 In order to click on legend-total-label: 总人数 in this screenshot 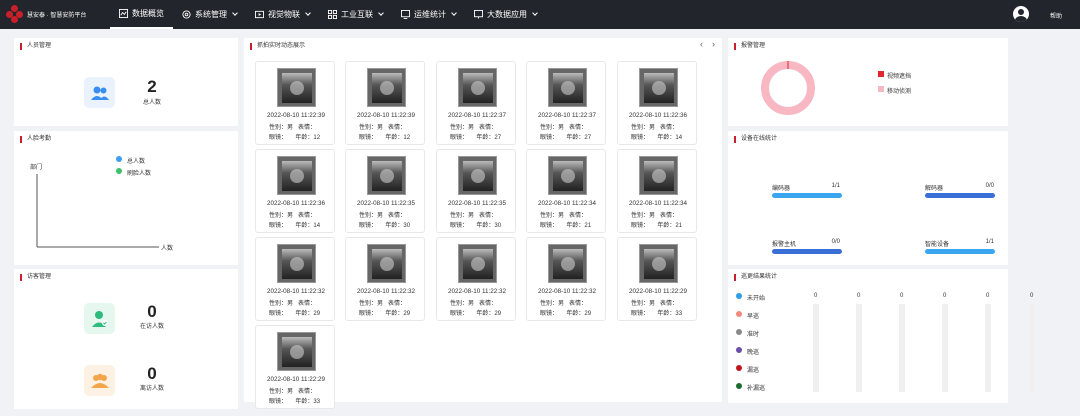, I will do `click(136, 160)`.